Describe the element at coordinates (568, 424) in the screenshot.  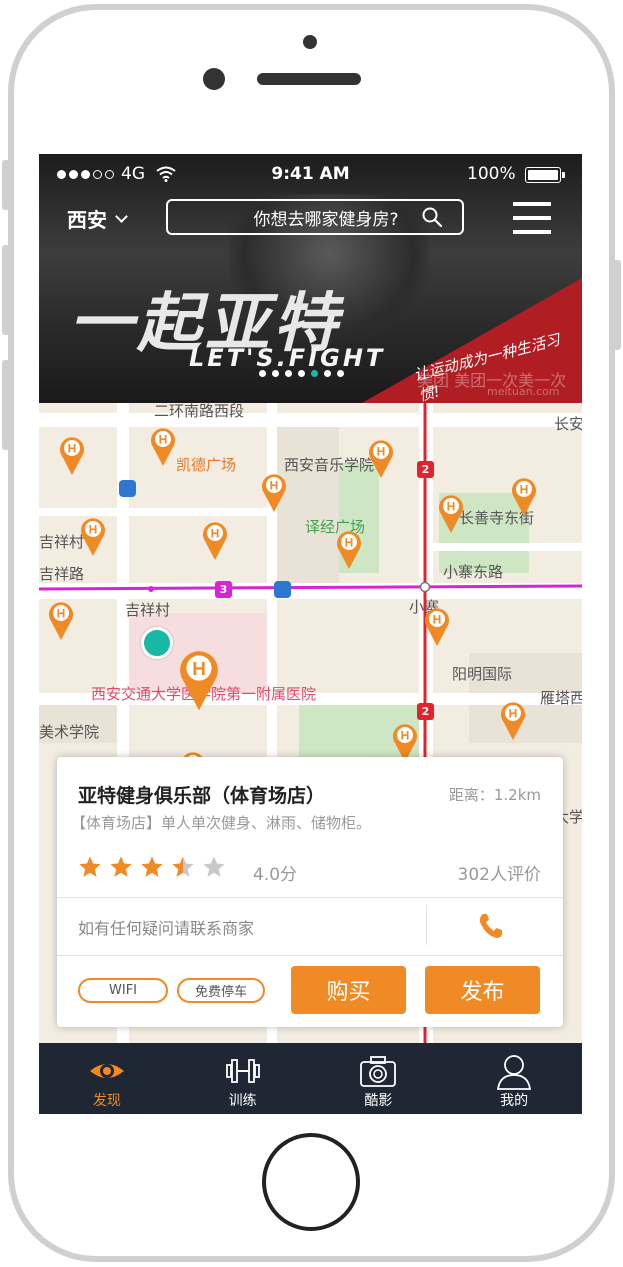
I see `map-label: 长安` at that location.